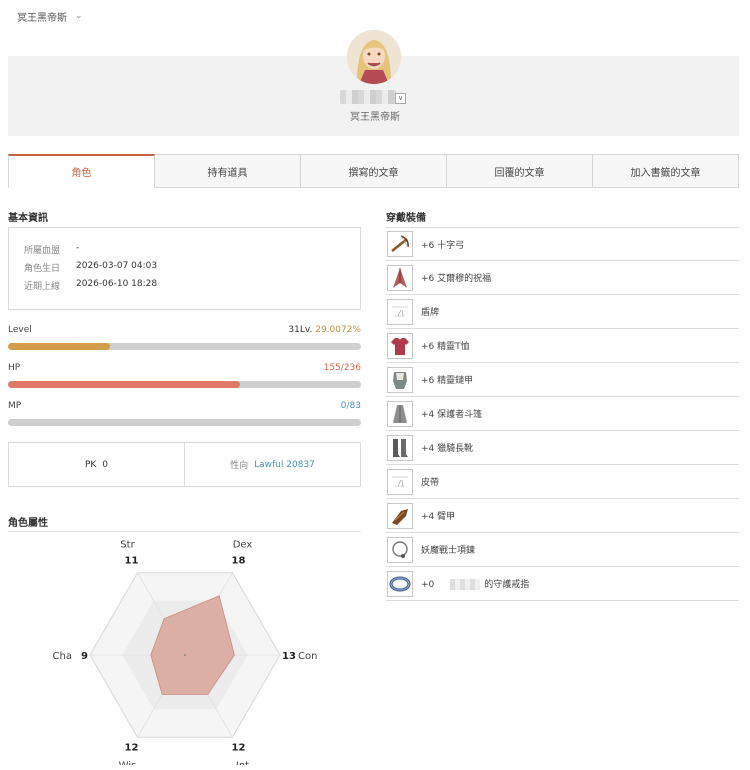 This screenshot has height=770, width=750. I want to click on equipment-item: +6 精靈鏈甲, so click(562, 380).